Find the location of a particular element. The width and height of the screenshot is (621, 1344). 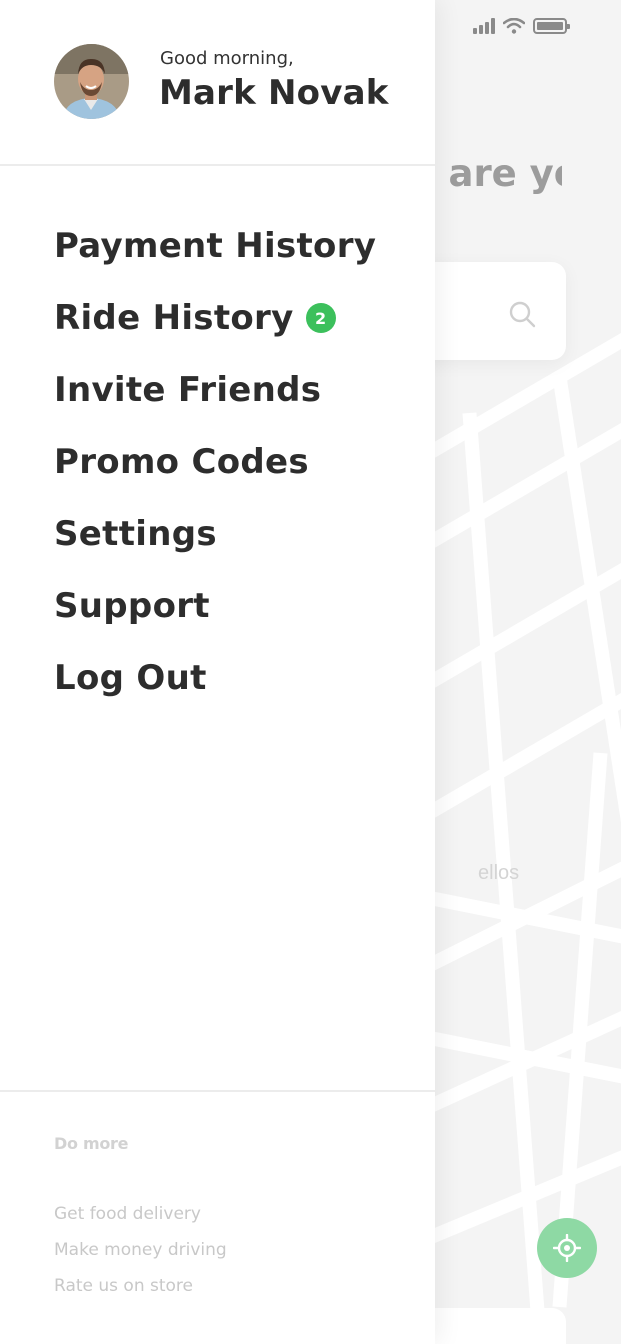

menu-item-invite-friends: Invite Friends is located at coordinates (215, 390).